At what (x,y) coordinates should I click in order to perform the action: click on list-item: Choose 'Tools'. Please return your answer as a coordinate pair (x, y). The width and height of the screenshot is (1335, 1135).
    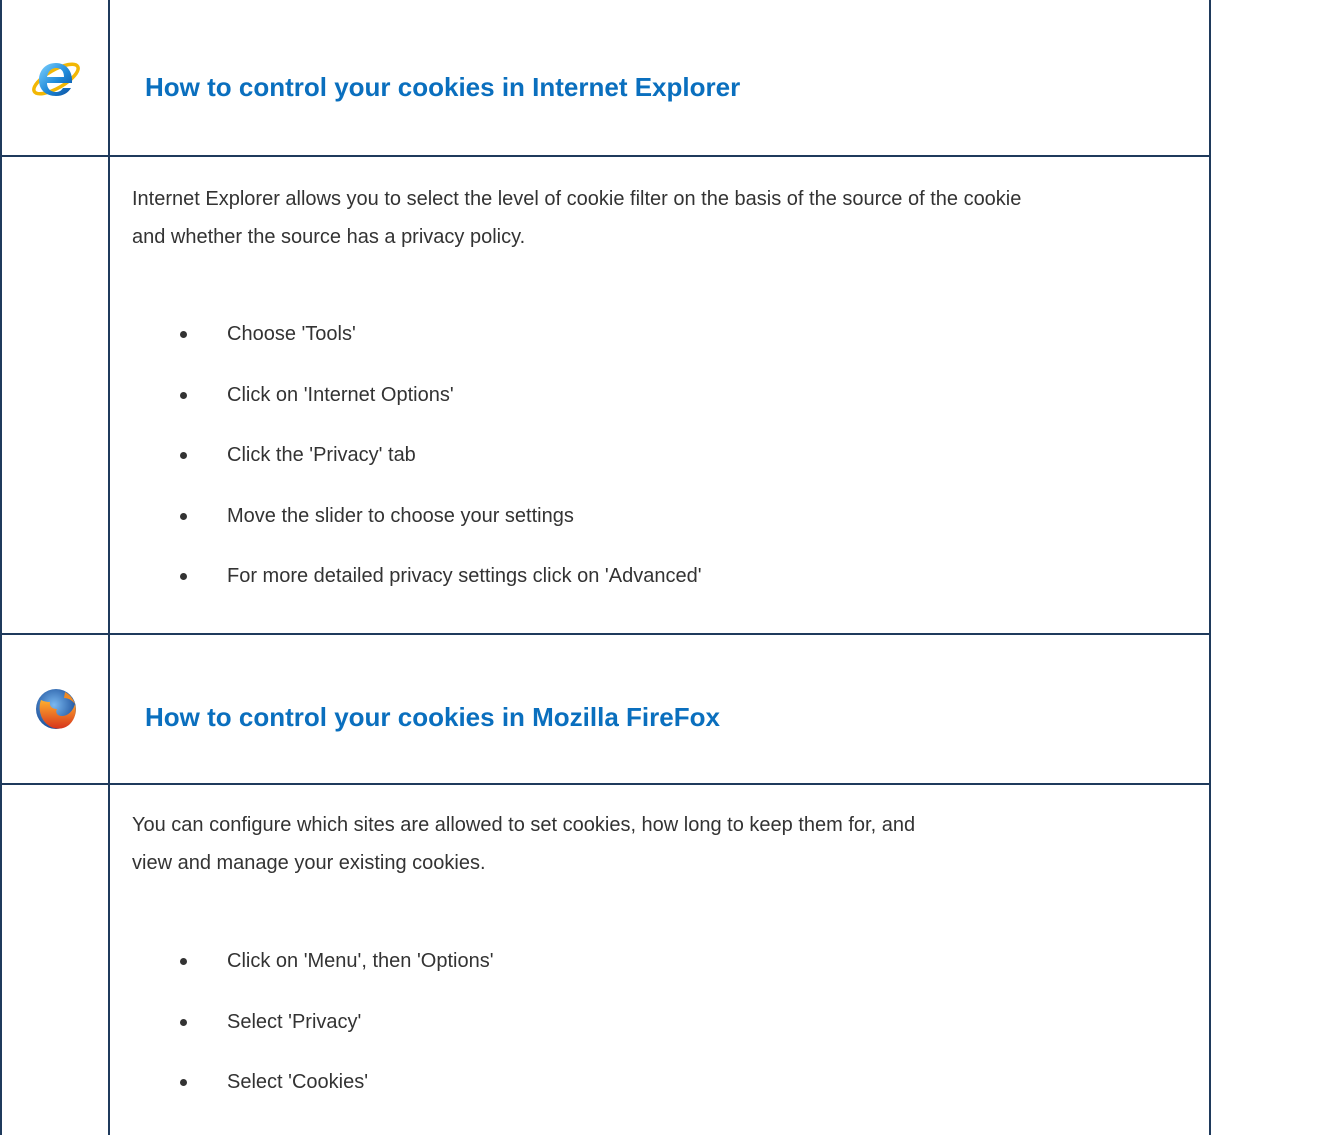
    Looking at the image, I should click on (417, 349).